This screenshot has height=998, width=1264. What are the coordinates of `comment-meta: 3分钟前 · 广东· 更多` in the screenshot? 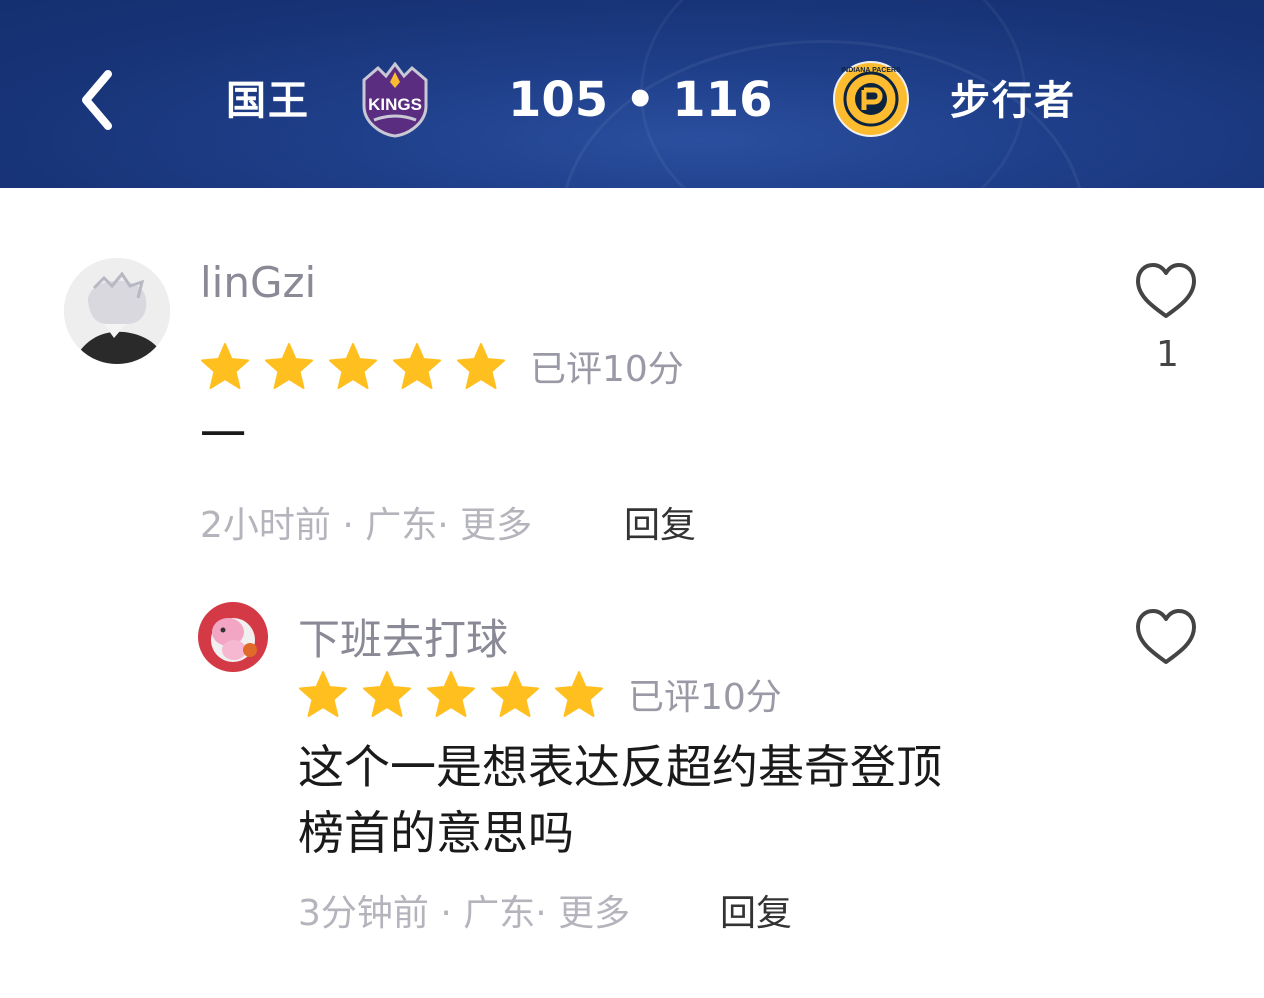 It's located at (464, 913).